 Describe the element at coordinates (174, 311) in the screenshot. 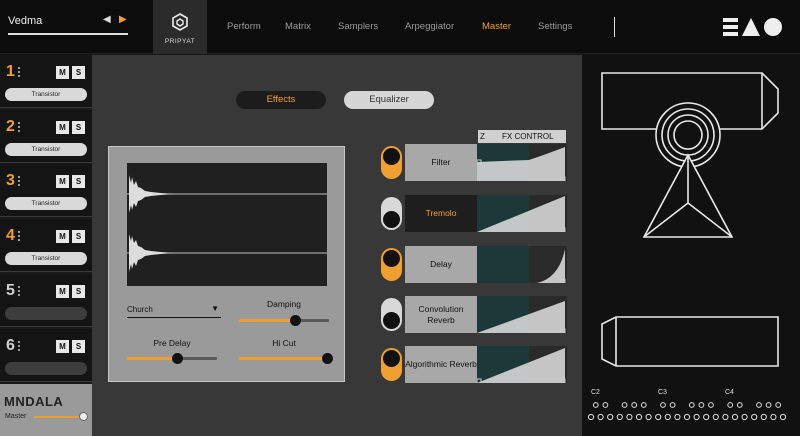

I see `reverb-type-dropdown: Church ▼` at that location.